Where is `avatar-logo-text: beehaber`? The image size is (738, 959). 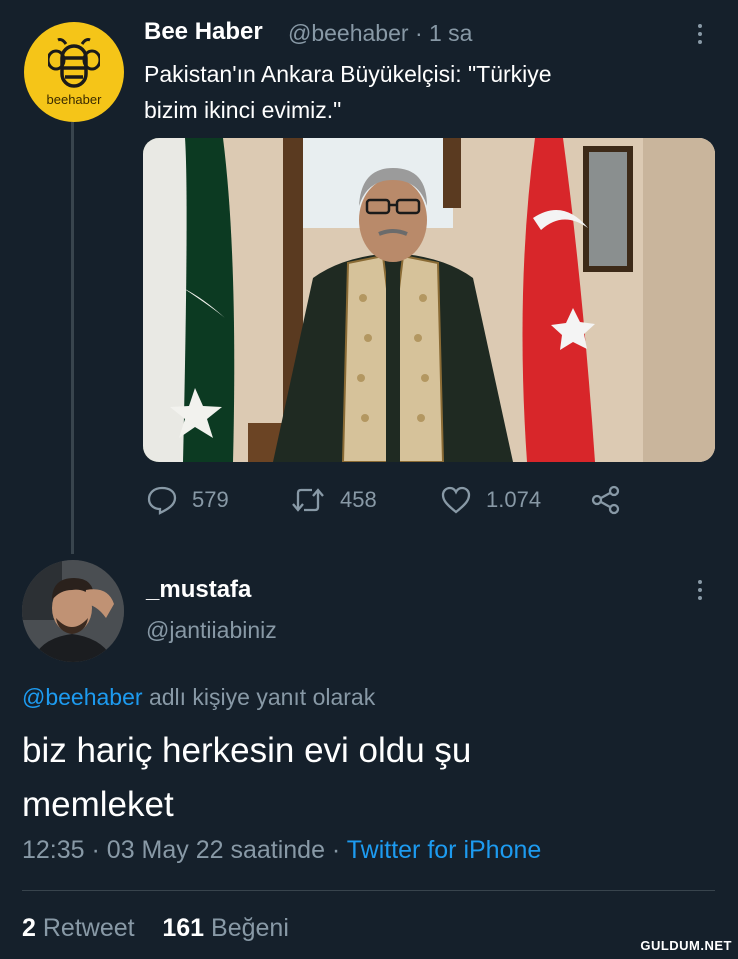
avatar-logo-text: beehaber is located at coordinates (74, 99).